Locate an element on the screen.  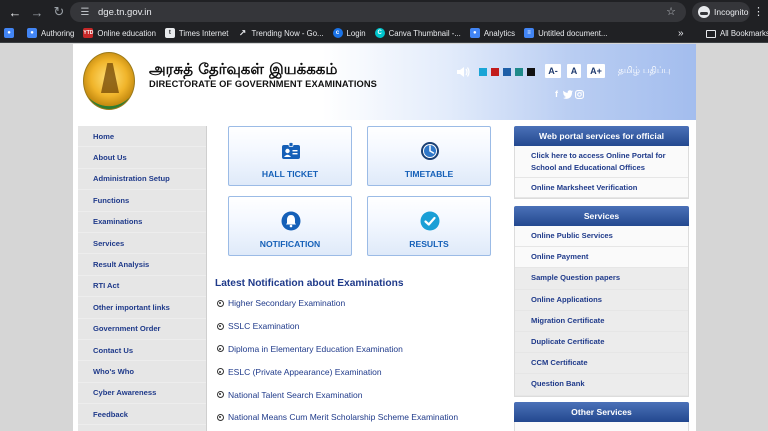
notification-link: ESLC (Private Appearance) Examination is located at coordinates (305, 372).